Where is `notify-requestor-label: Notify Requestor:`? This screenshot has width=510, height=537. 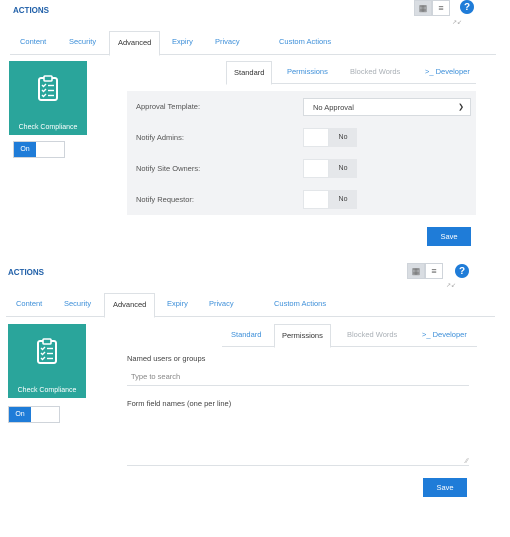 notify-requestor-label: Notify Requestor: is located at coordinates (165, 199).